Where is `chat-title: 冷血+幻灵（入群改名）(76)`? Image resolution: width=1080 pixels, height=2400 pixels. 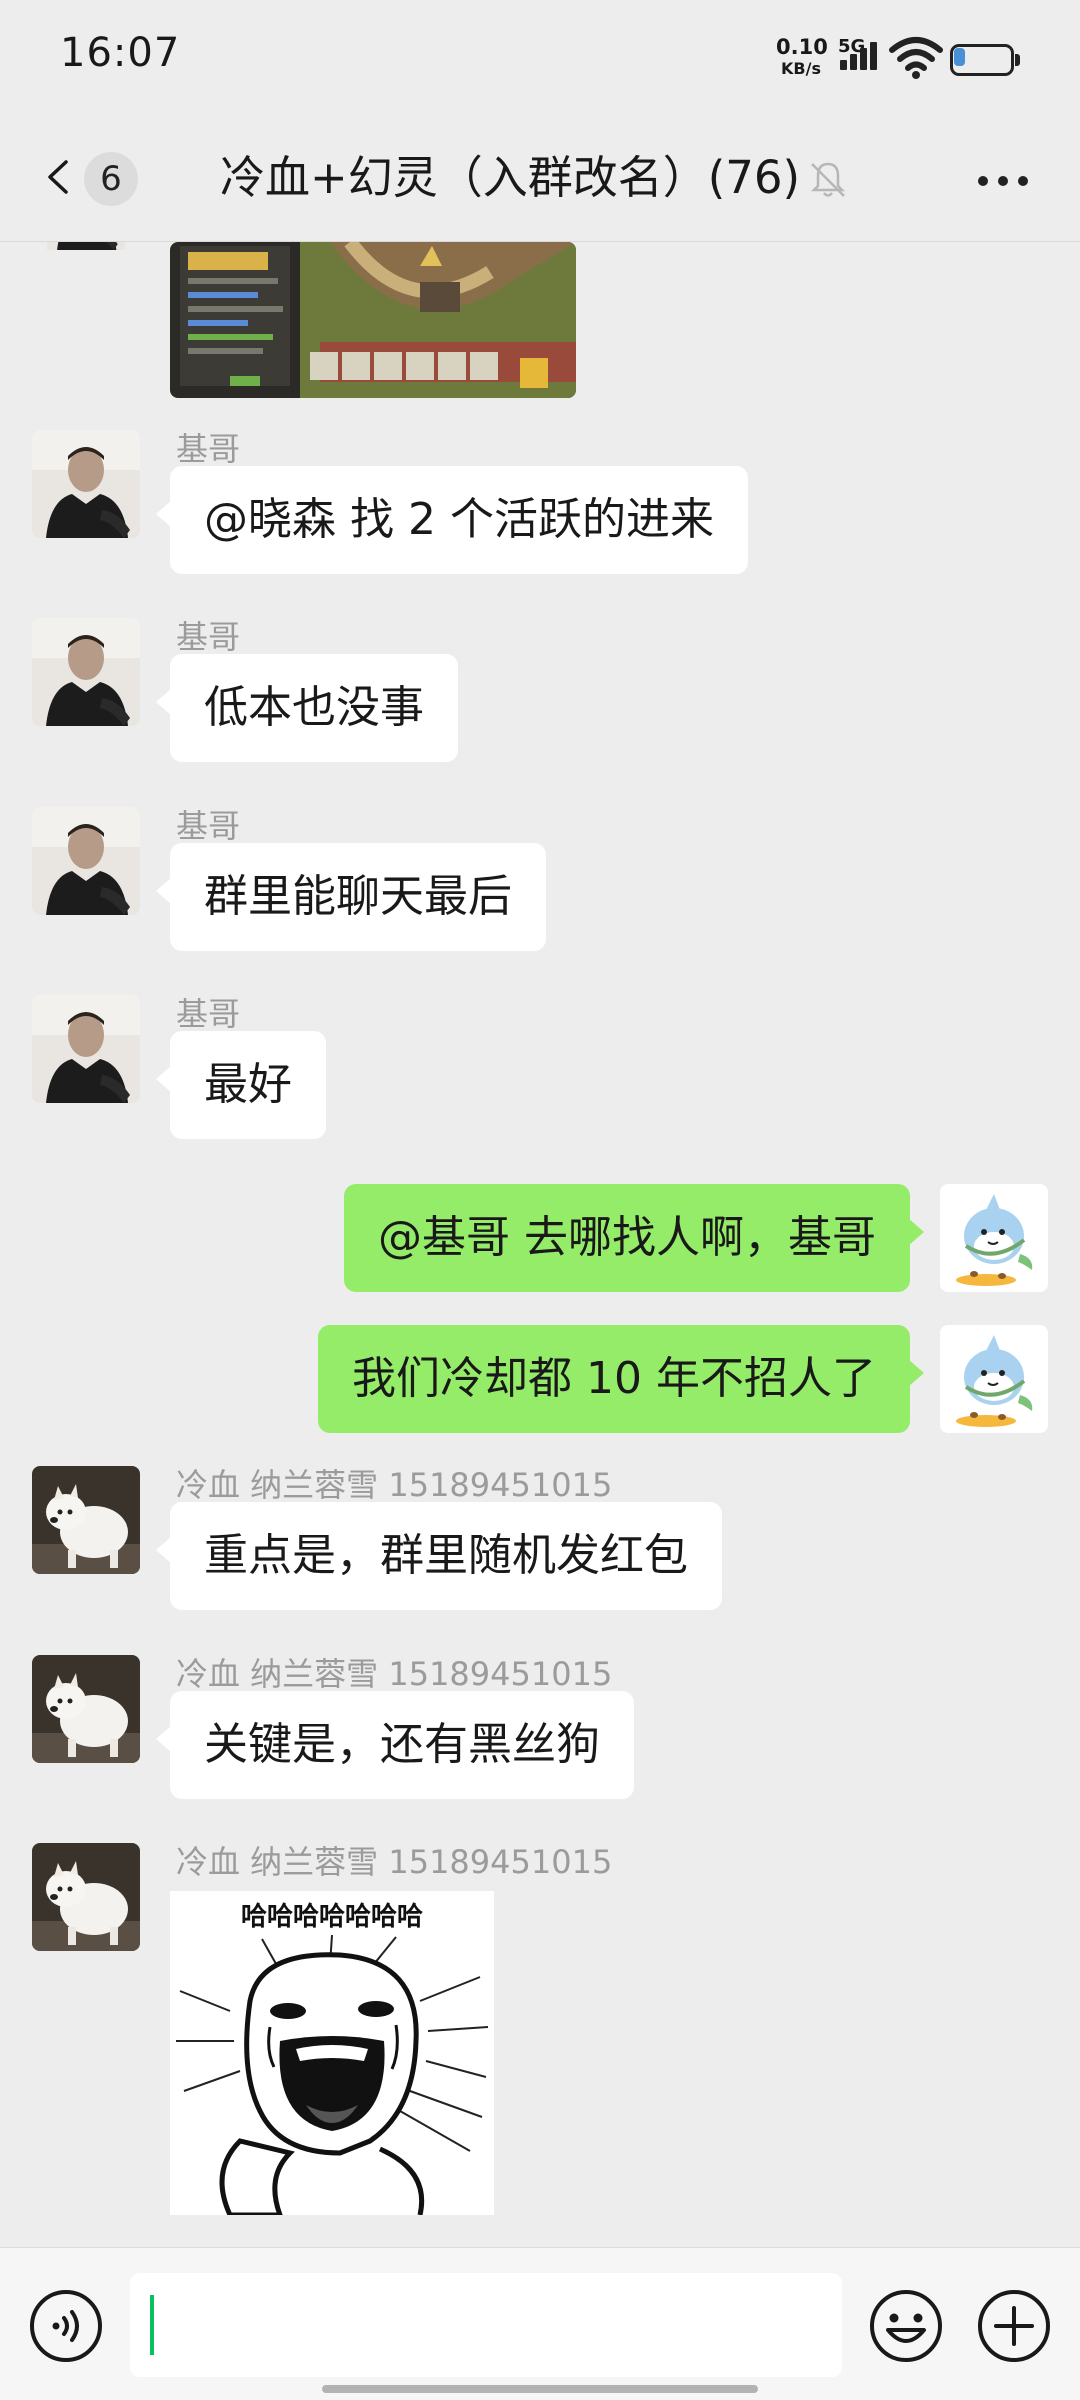
chat-title: 冷血+幻灵（入群改名）(76) is located at coordinates (510, 177).